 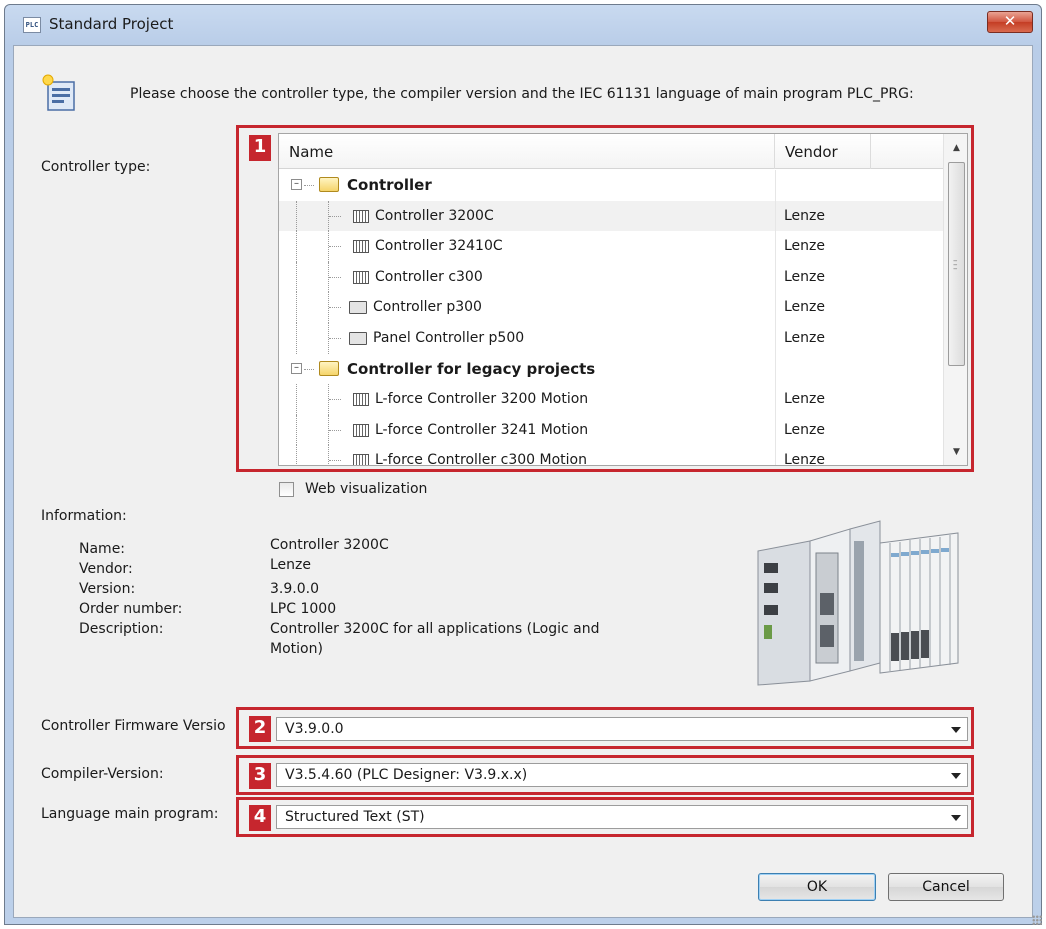 What do you see at coordinates (611, 399) in the screenshot?
I see `tree-item-row: L-force Controller 3200 Motion Lenze` at bounding box center [611, 399].